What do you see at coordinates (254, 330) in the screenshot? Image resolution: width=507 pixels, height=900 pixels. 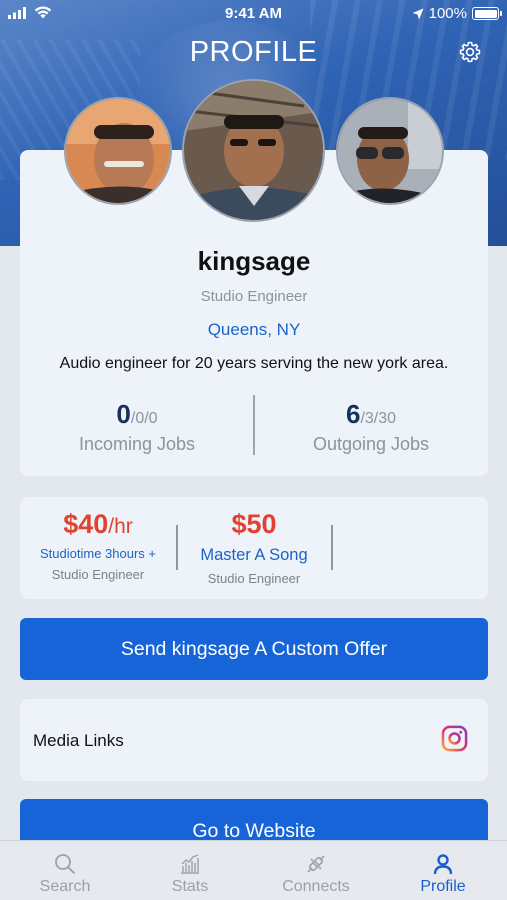 I see `profile-location: Queens, NY` at bounding box center [254, 330].